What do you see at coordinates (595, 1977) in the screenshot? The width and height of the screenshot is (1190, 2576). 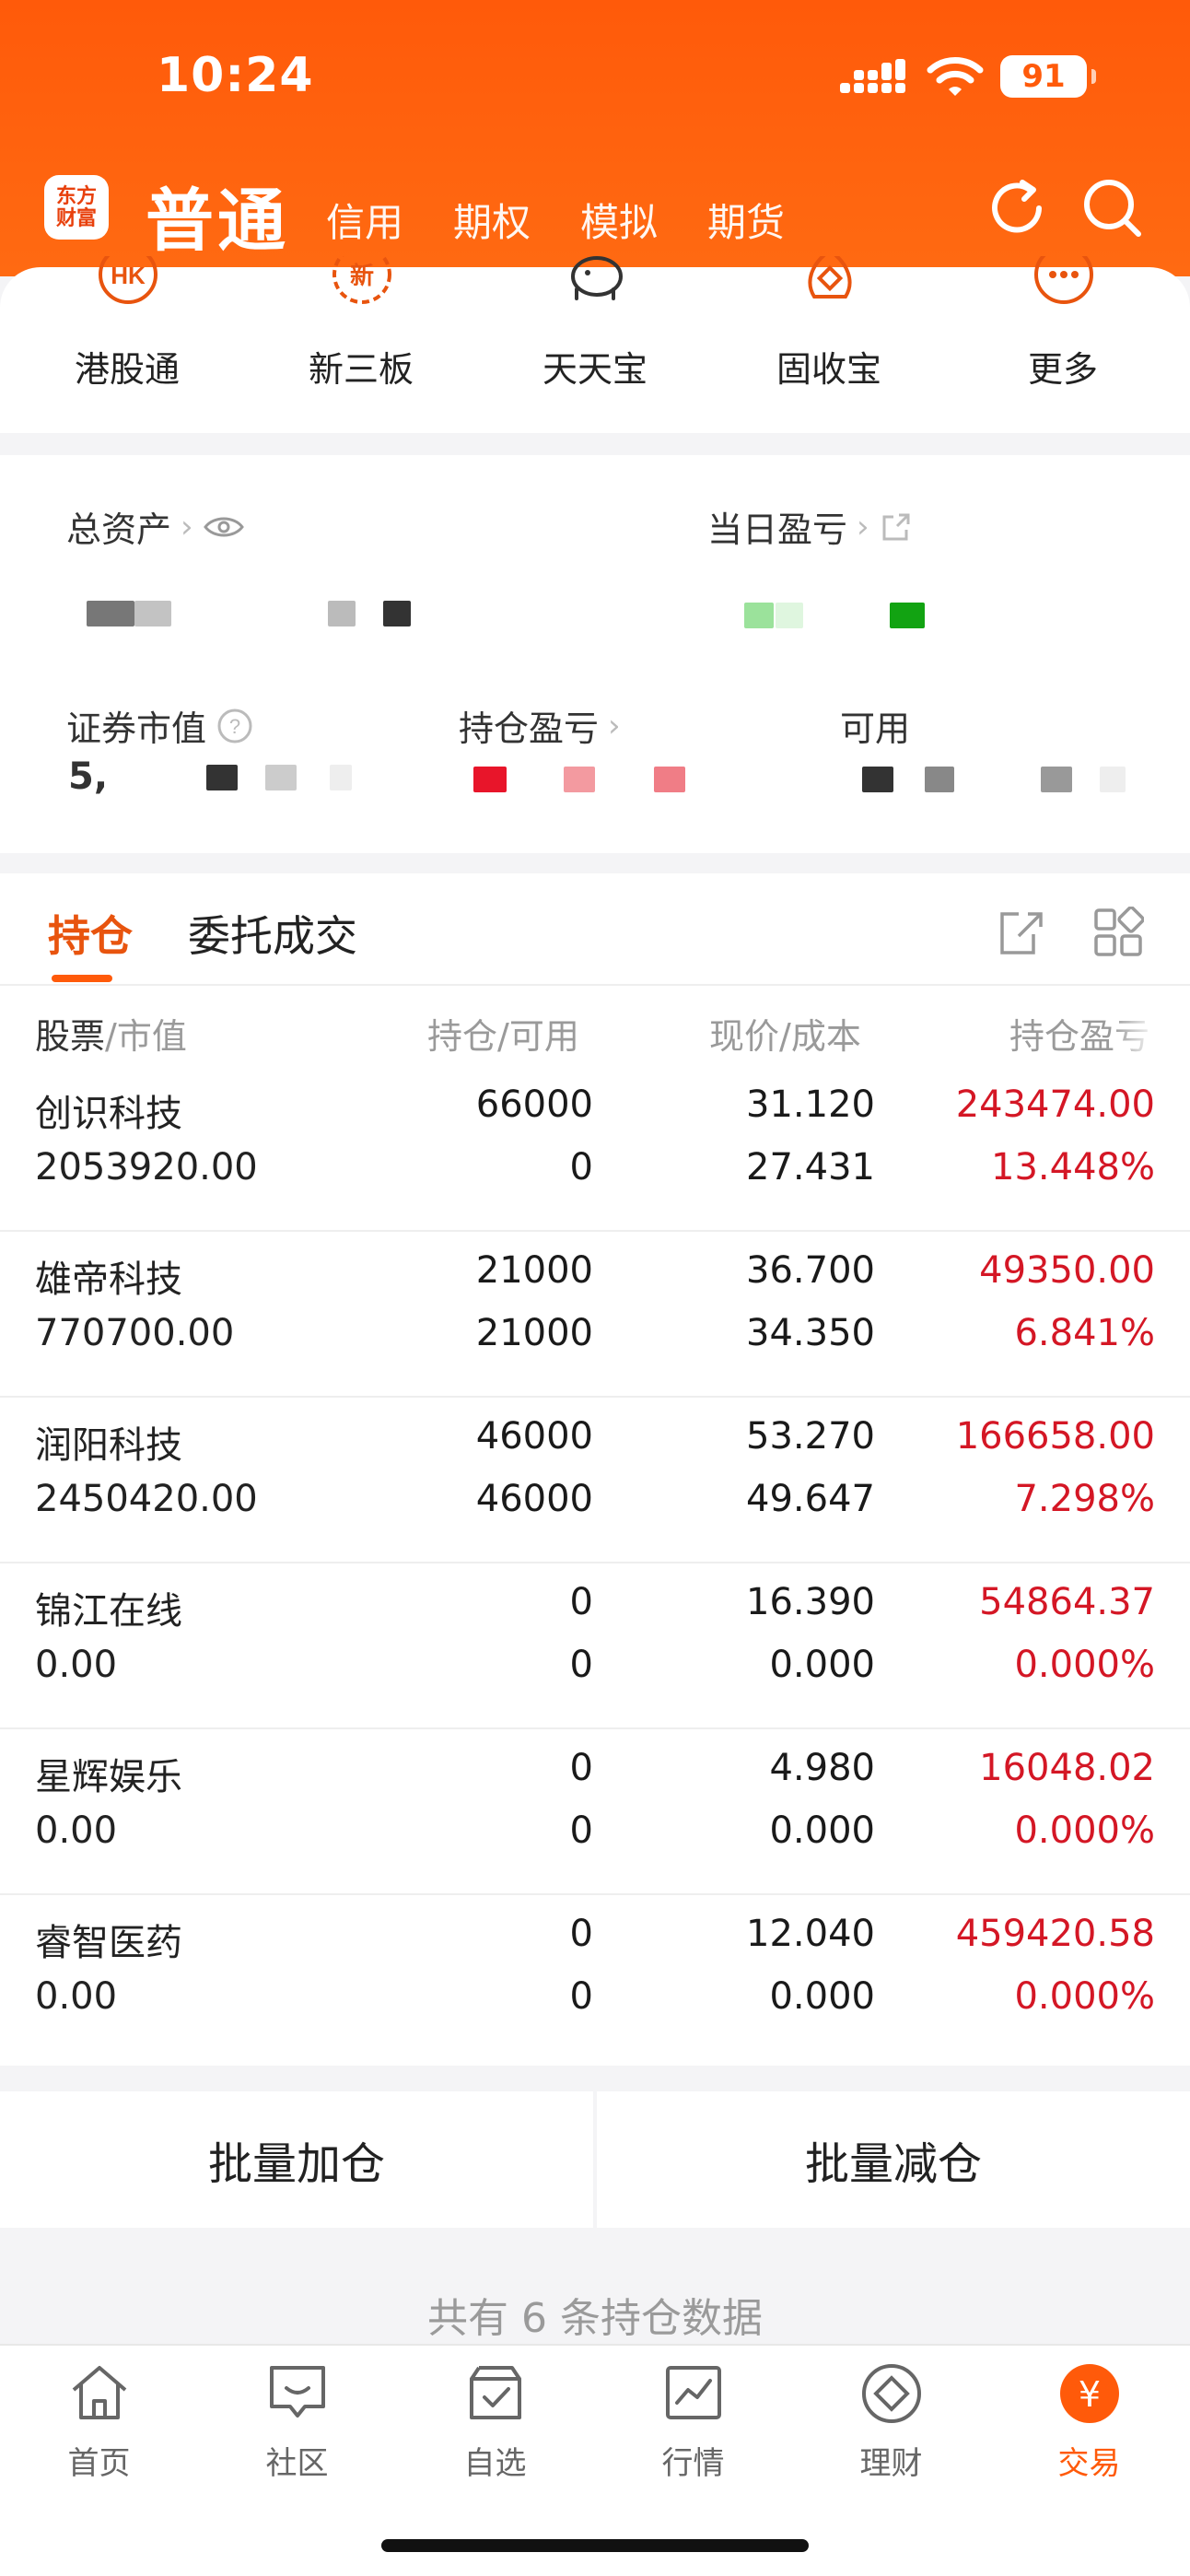 I see `table-row: 睿智医药 0.00 0 0 12.040 0.000 459420.58 0.000%` at bounding box center [595, 1977].